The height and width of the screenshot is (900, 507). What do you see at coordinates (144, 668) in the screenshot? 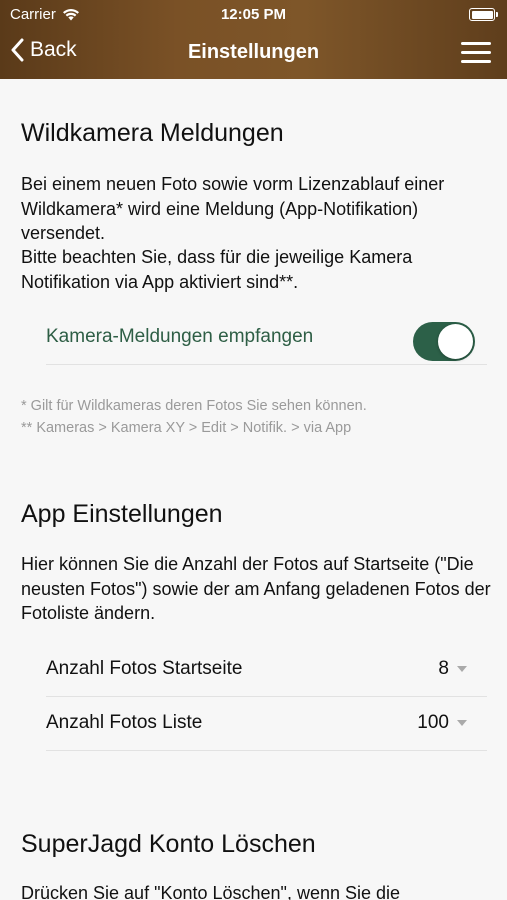
I see `photos-home-label: Anzahl Fotos Startseite` at bounding box center [144, 668].